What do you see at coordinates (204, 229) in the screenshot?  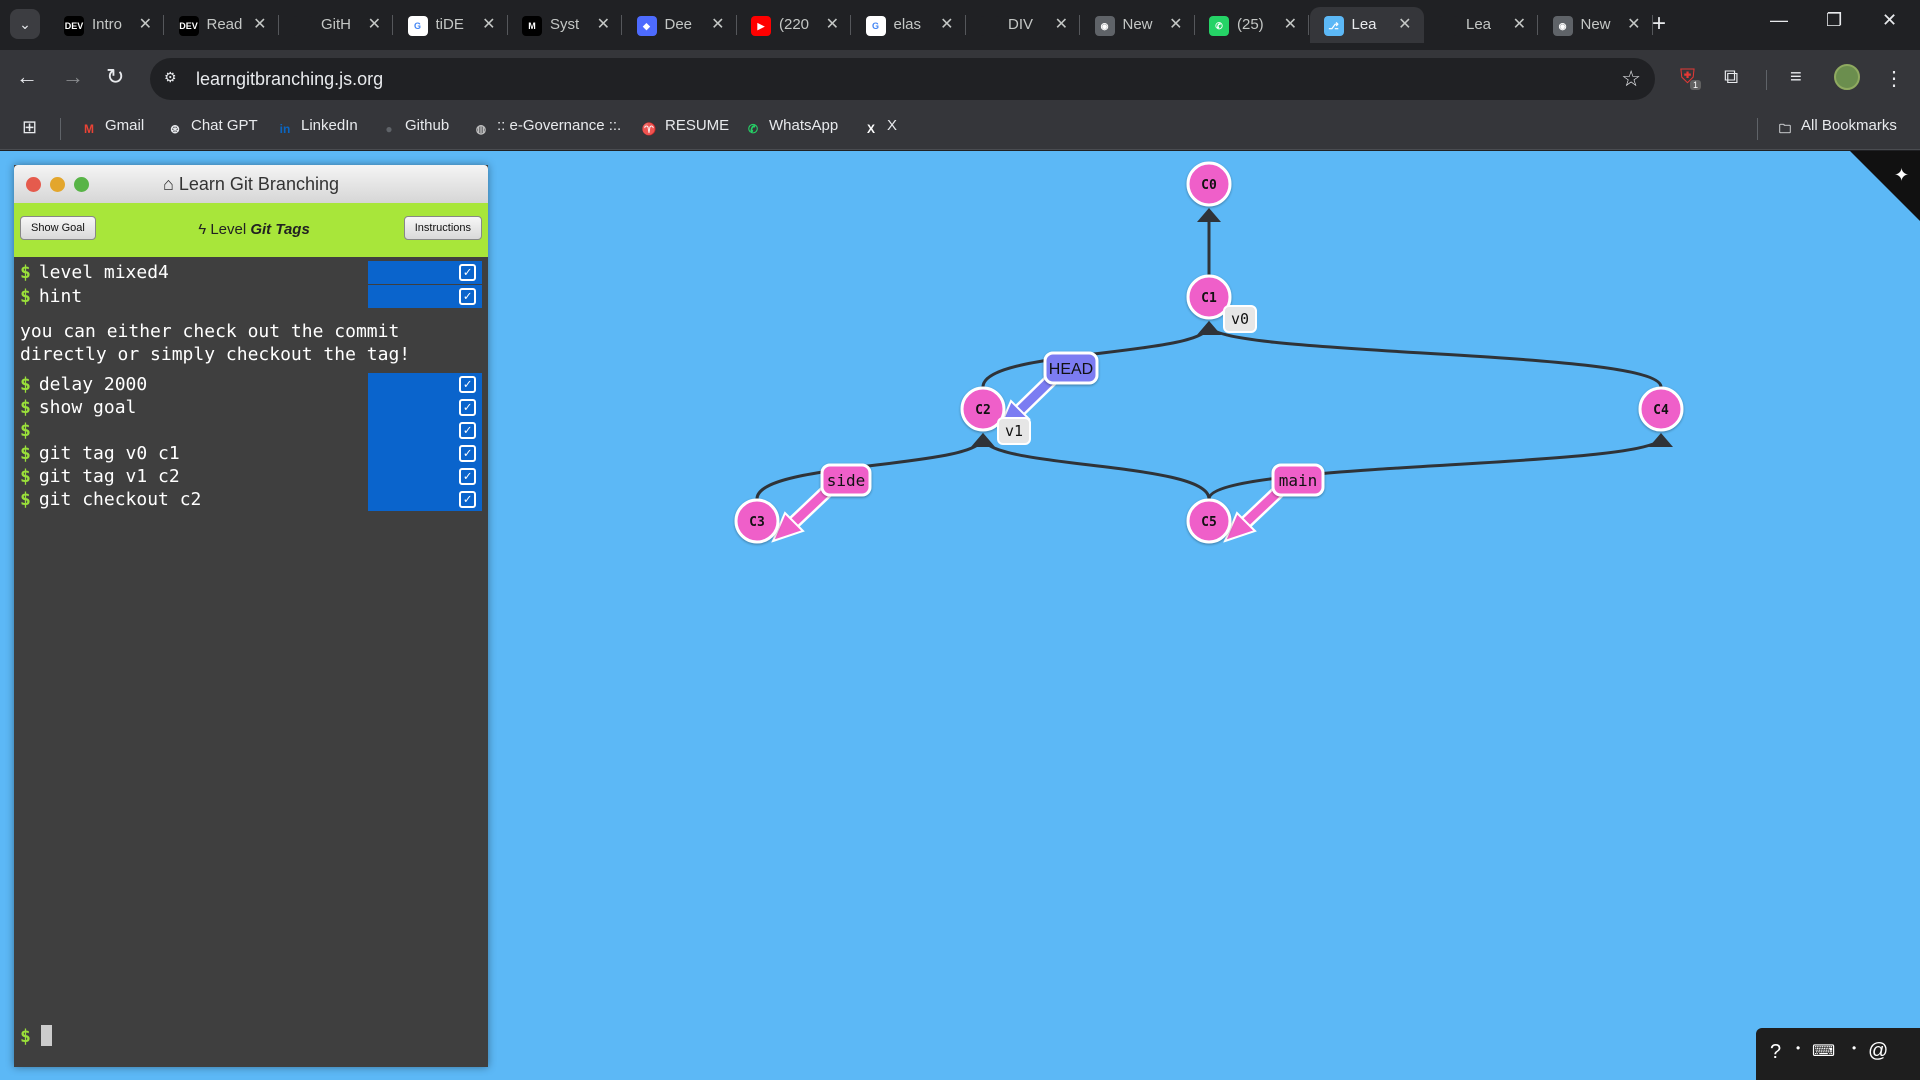 I see `bolt-icon: ϟ` at bounding box center [204, 229].